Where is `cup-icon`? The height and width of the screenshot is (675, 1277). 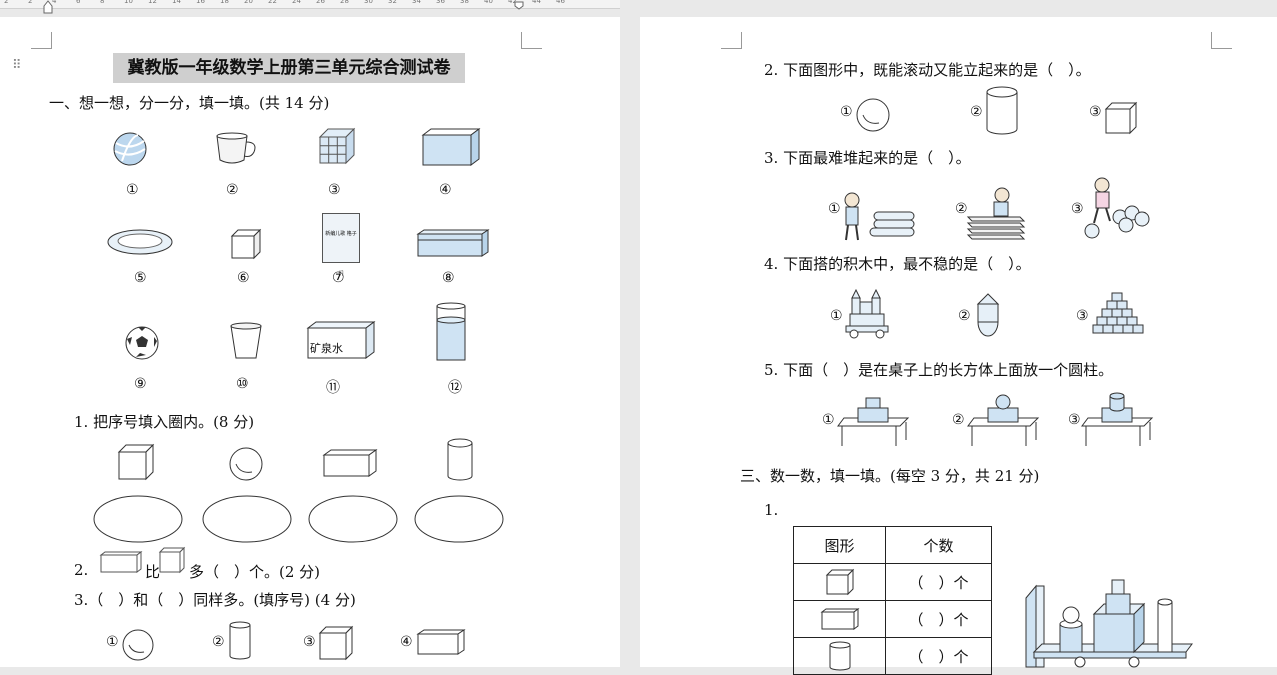
cup-icon is located at coordinates (236, 148).